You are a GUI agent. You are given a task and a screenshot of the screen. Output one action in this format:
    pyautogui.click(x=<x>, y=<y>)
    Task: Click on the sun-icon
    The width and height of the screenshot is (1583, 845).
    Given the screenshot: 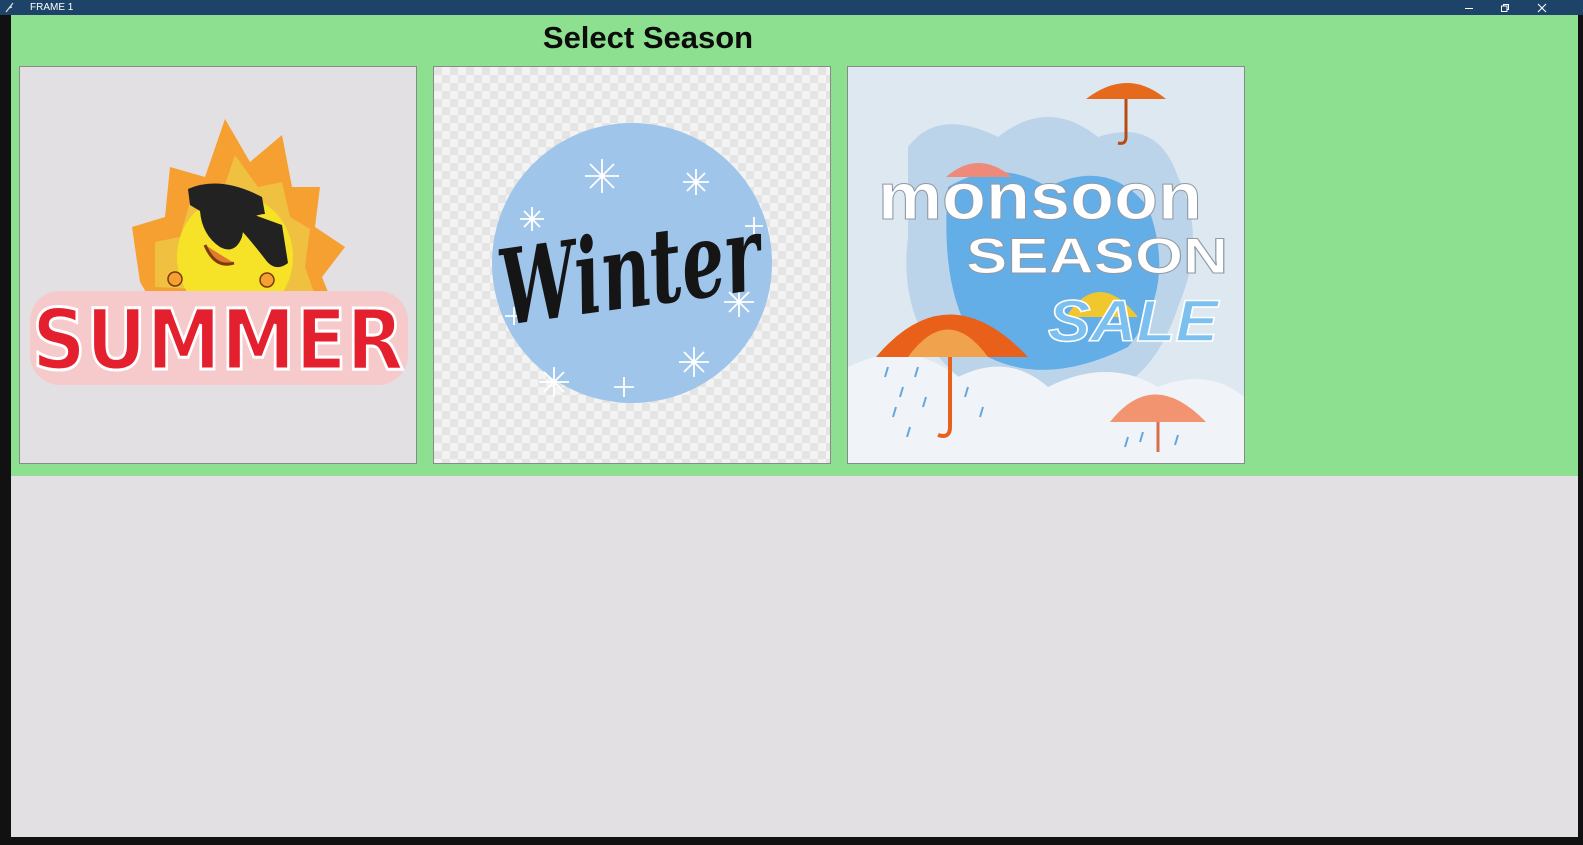 What is the action you would take?
    pyautogui.click(x=238, y=219)
    